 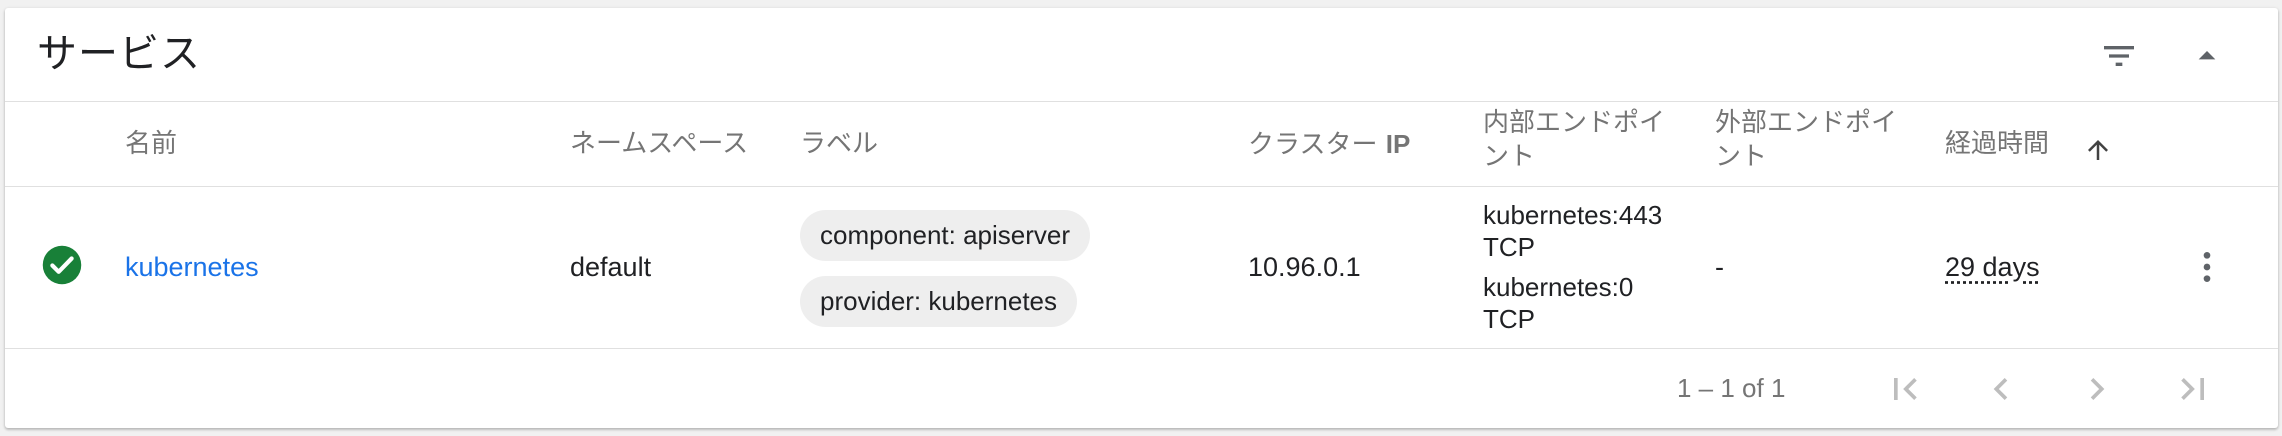 I want to click on paginator-range-label: 1 – 1 of 1, so click(x=1731, y=388).